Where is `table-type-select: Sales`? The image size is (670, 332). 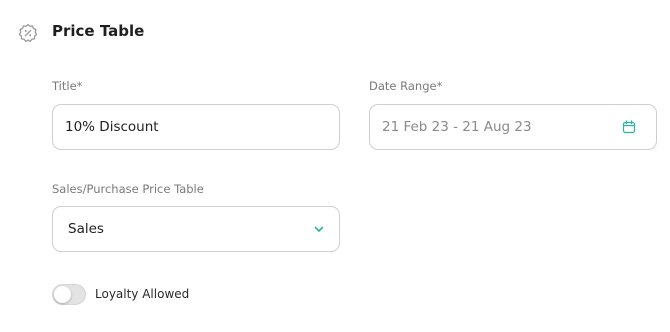
table-type-select: Sales is located at coordinates (196, 229).